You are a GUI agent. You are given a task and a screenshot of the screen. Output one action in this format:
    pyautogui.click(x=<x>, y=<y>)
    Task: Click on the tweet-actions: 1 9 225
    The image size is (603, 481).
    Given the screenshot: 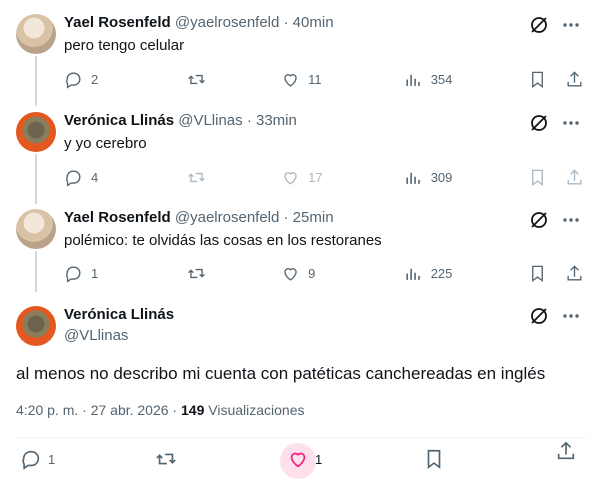 What is the action you would take?
    pyautogui.click(x=324, y=273)
    